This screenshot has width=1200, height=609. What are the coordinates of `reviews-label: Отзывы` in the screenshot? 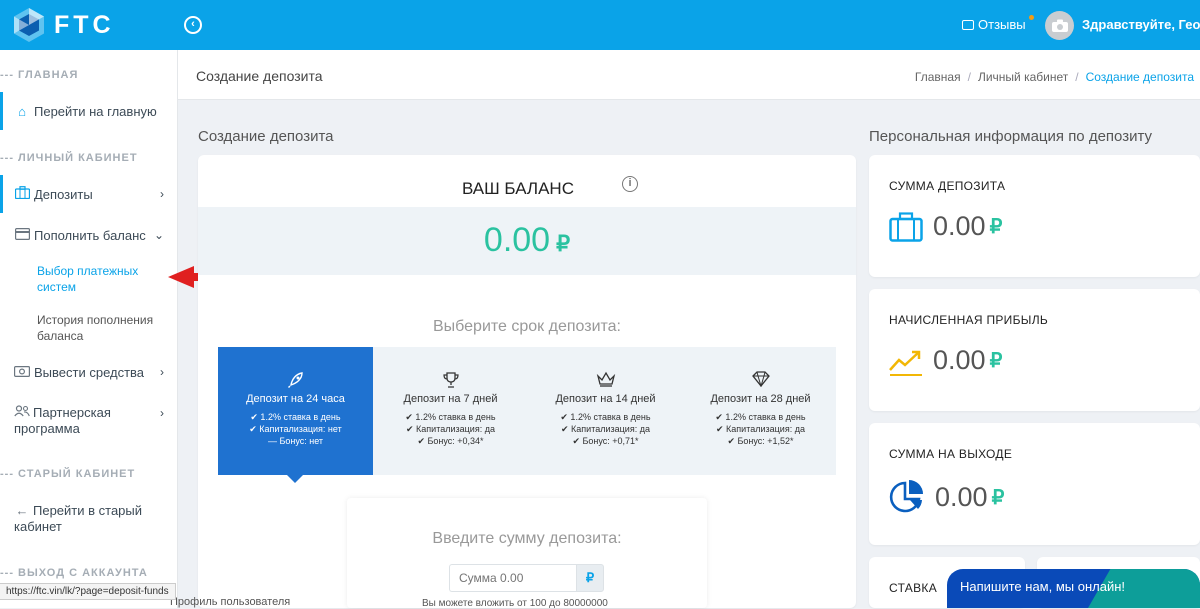 It's located at (1002, 24).